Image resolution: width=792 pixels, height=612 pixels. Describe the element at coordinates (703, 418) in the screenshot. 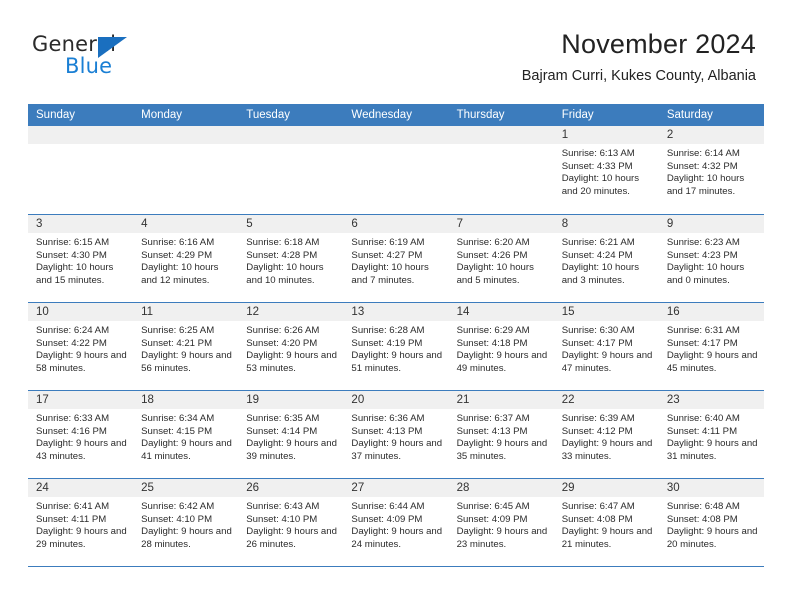

I see `sunrise-text: Sunrise: 6:40 AM` at that location.